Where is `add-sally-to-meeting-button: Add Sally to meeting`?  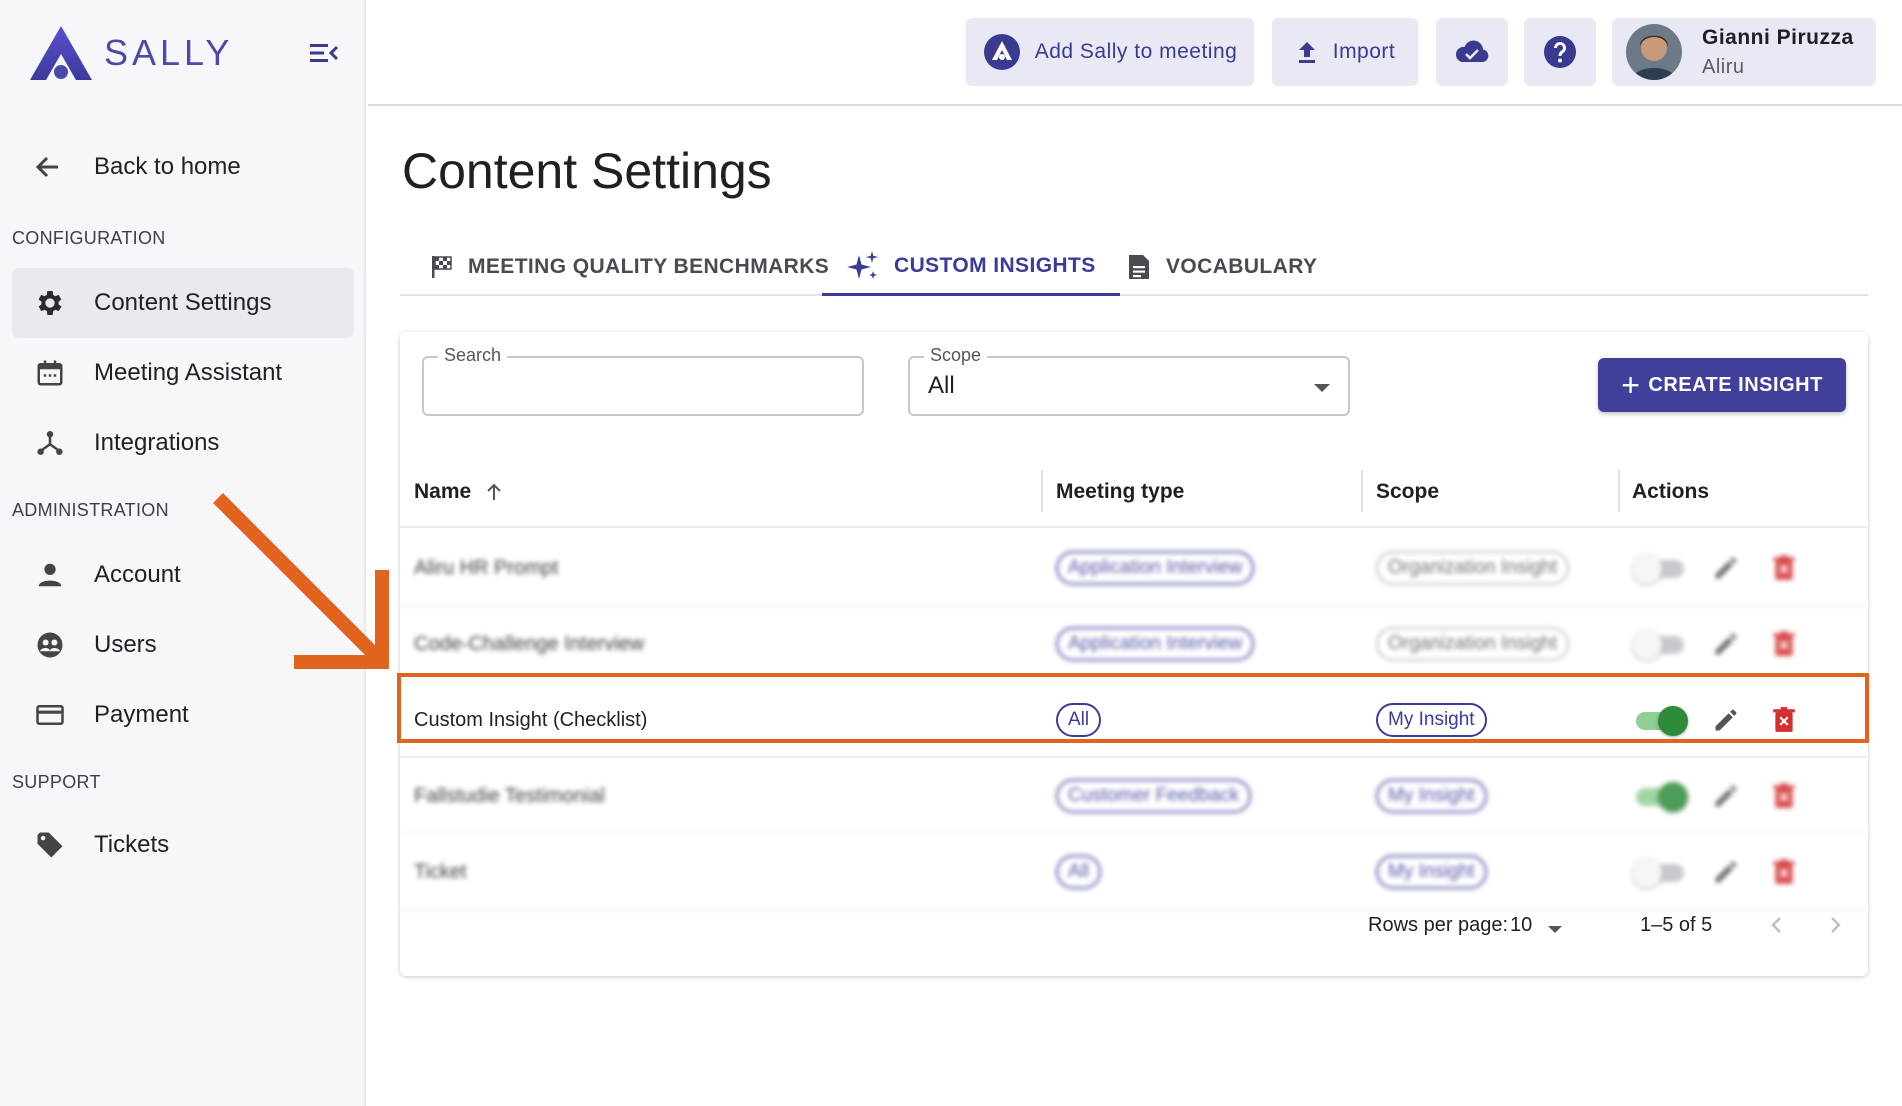
add-sally-to-meeting-button: Add Sally to meeting is located at coordinates (1110, 52).